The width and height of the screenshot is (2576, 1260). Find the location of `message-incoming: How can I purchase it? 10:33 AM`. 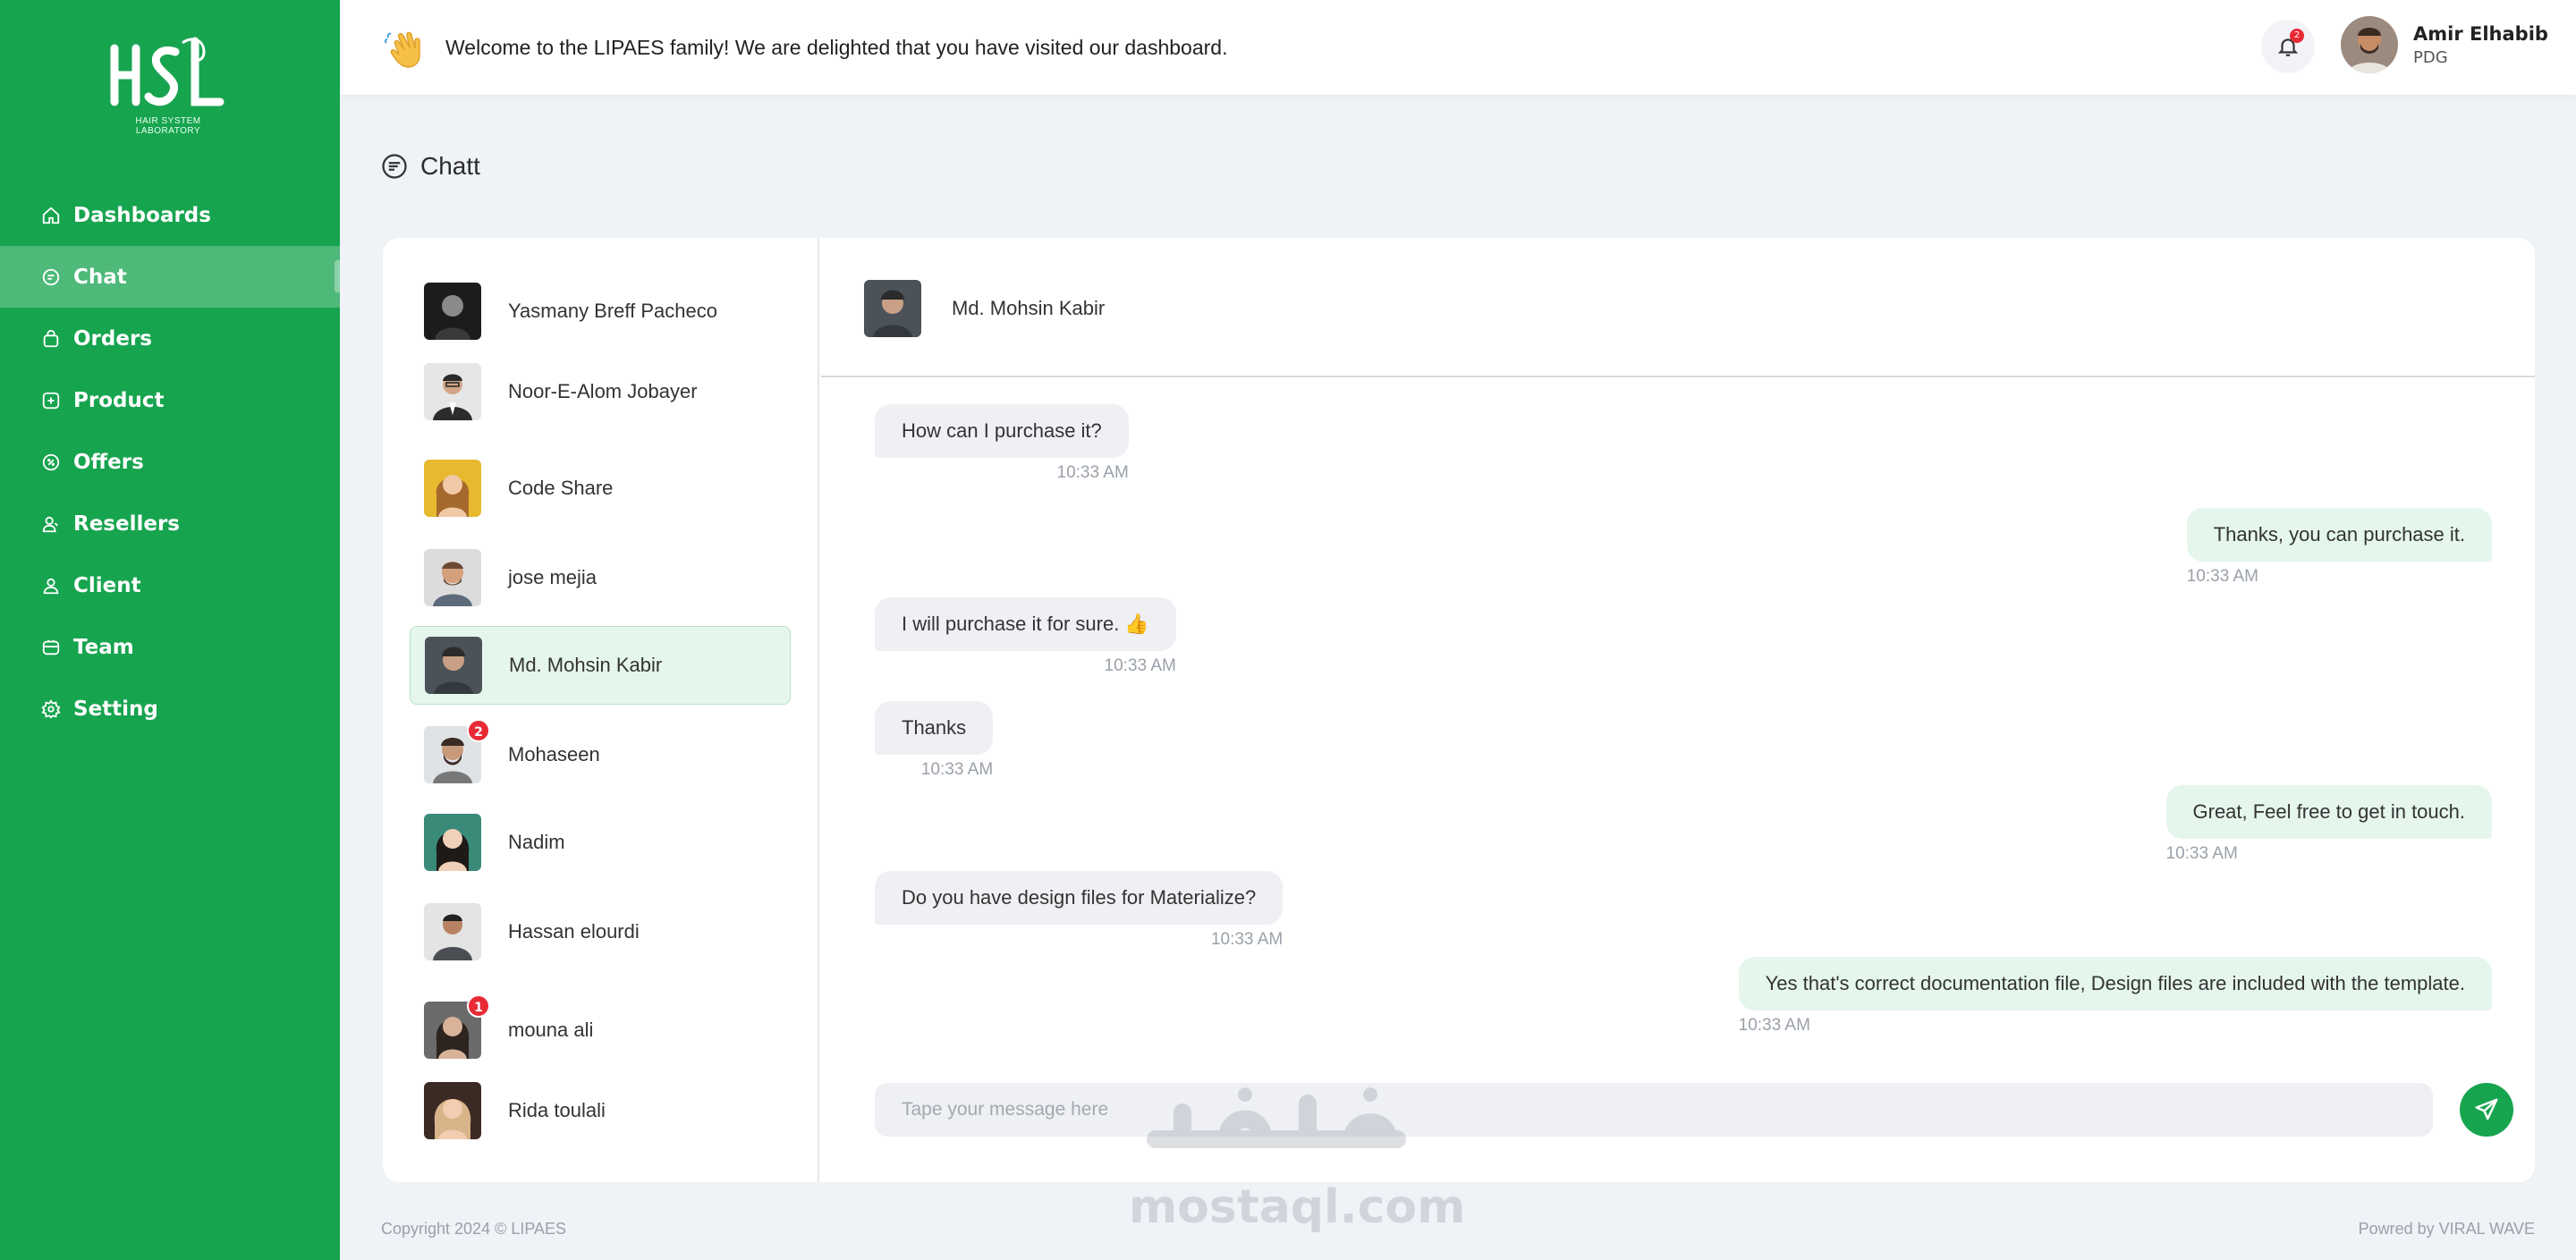

message-incoming: How can I purchase it? 10:33 AM is located at coordinates (1002, 443).